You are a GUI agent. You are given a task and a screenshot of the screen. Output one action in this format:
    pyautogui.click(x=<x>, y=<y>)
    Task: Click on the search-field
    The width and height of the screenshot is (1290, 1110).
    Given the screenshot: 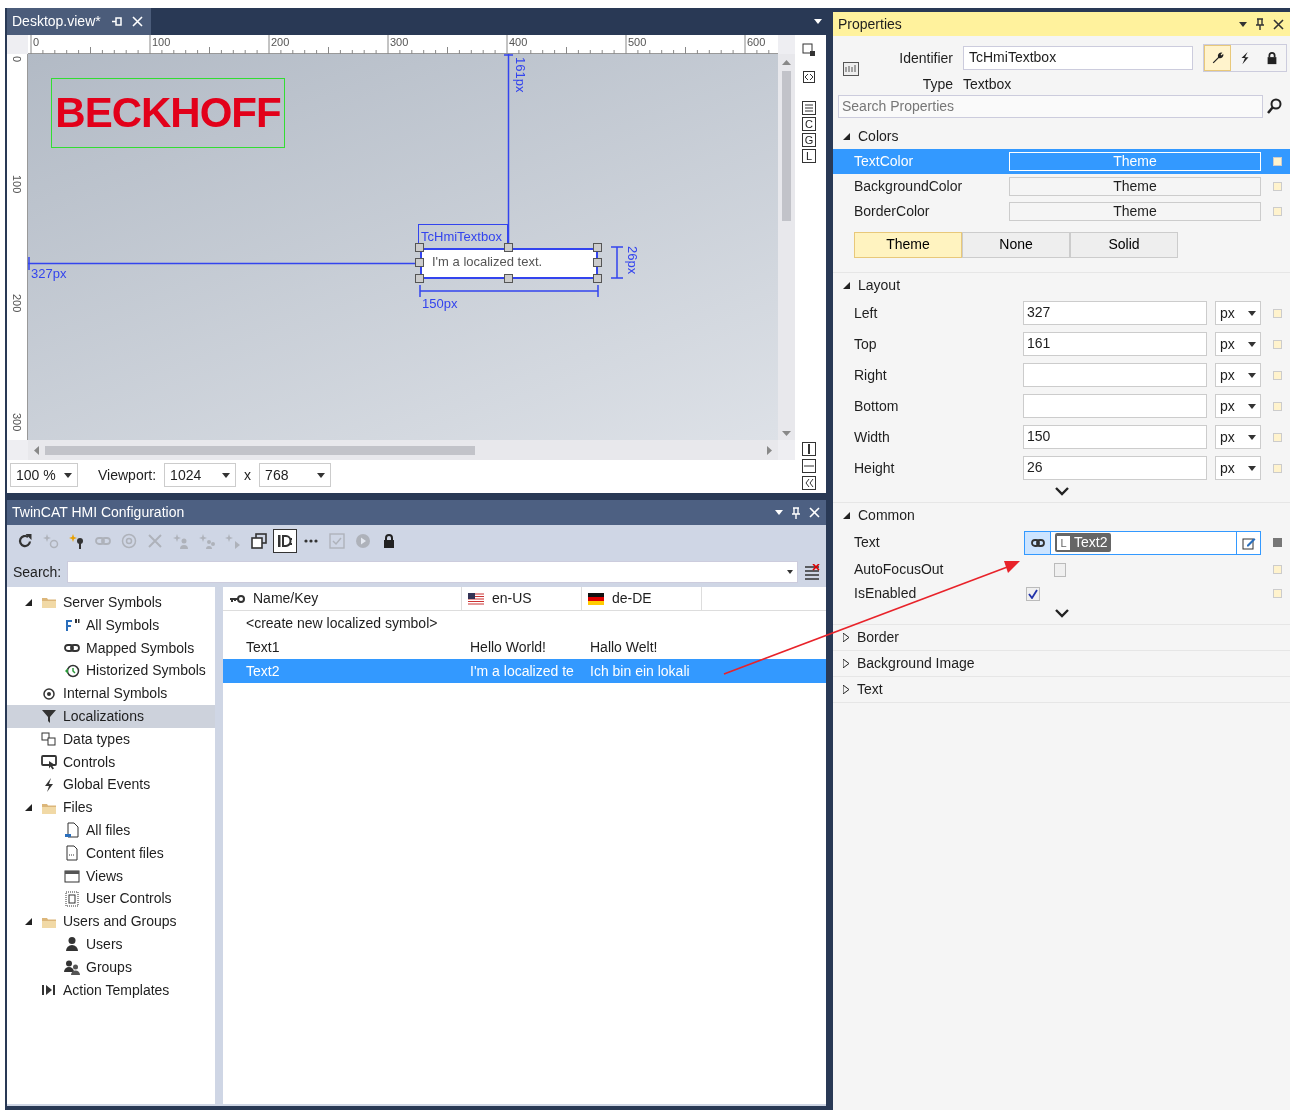 What is the action you would take?
    pyautogui.click(x=432, y=572)
    